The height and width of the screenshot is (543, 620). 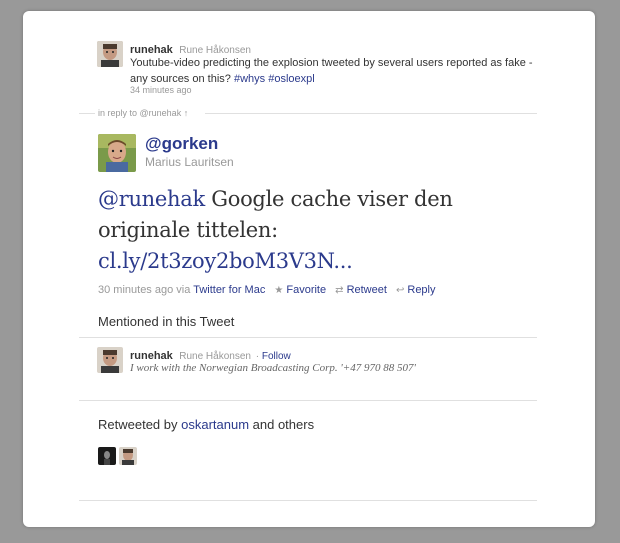 I want to click on retweeter-oskartanum: oskartanum, so click(x=215, y=424).